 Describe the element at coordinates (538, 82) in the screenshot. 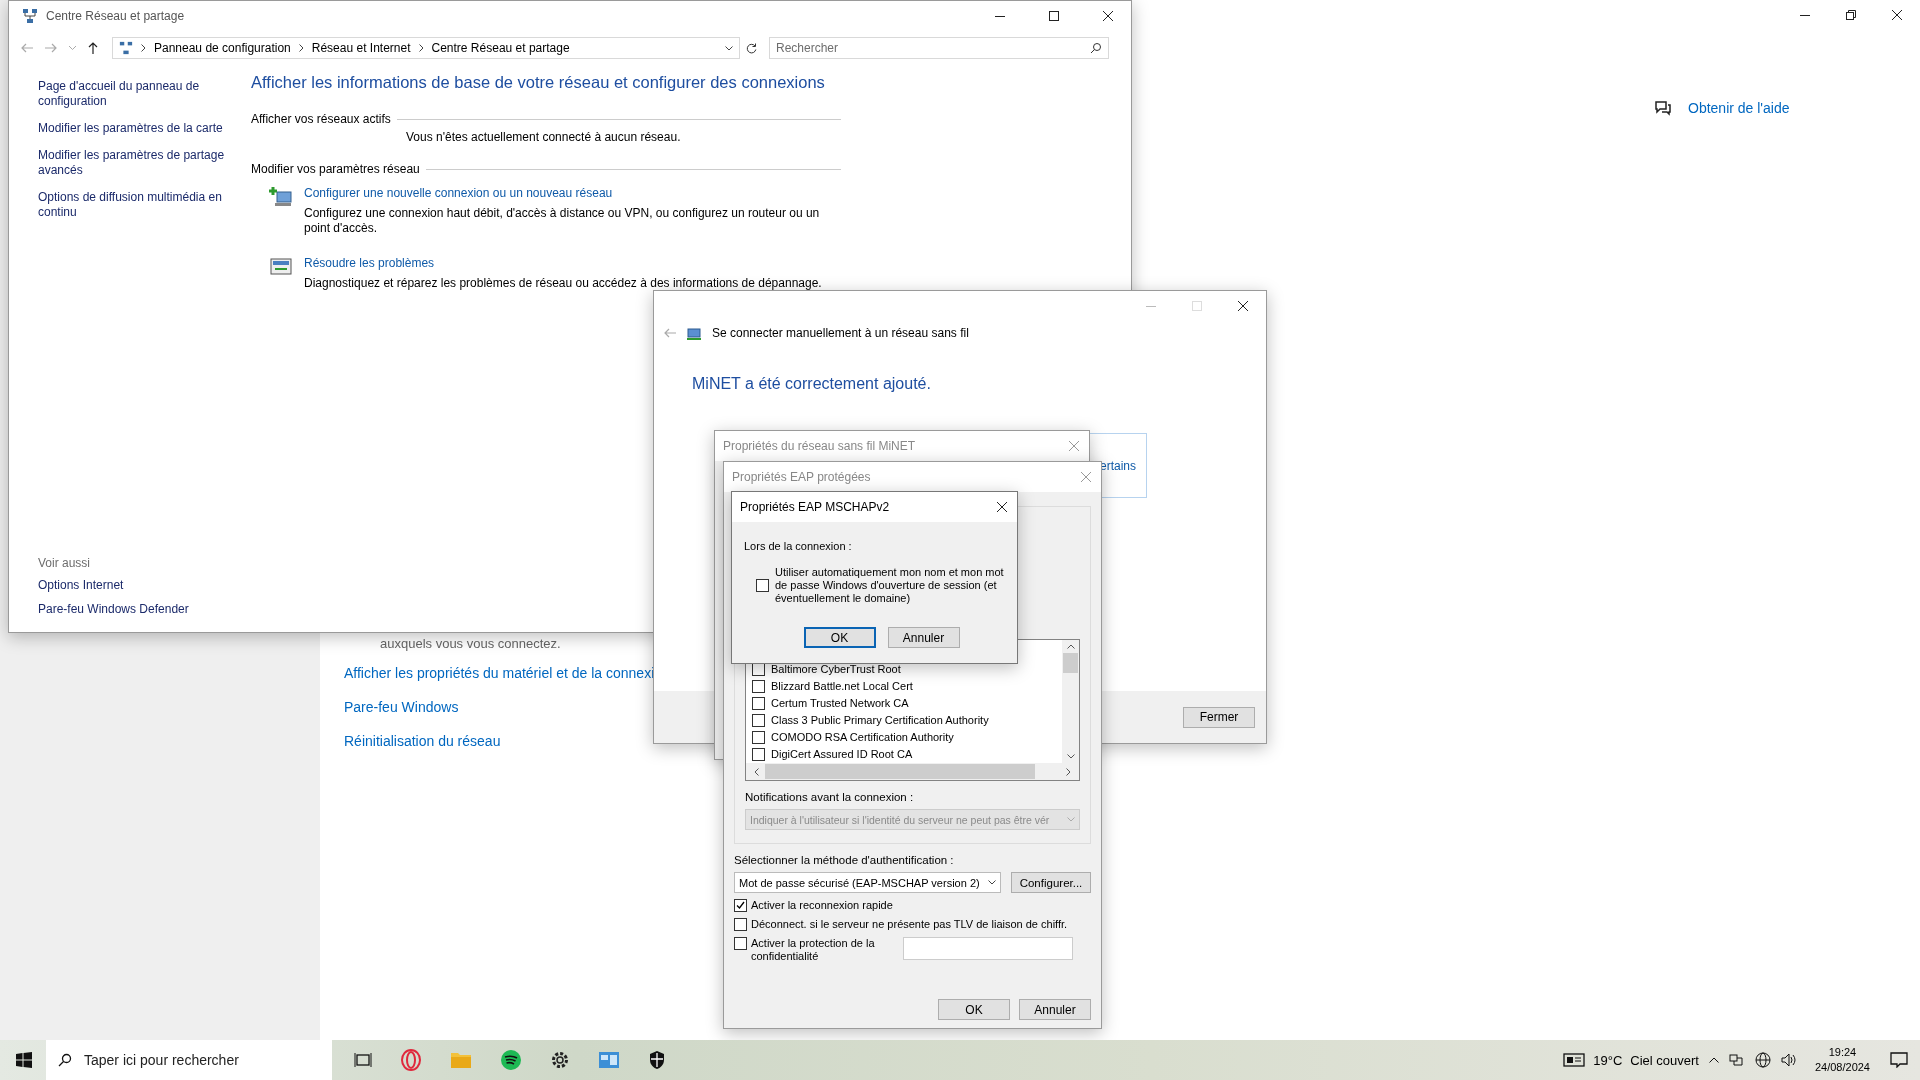

I see `page-heading: Afficher les informations de base de votre réseau et configurer des connexions` at that location.